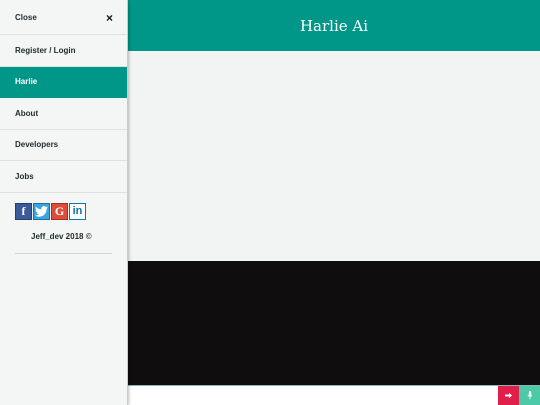 This screenshot has height=405, width=540. I want to click on drawer-item-label: About, so click(27, 113).